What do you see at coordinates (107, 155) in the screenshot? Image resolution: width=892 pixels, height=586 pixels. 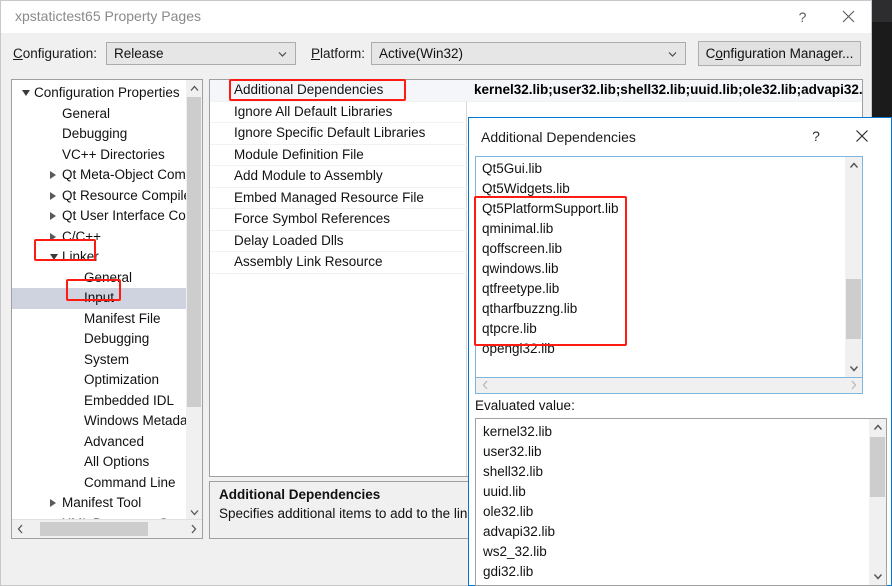 I see `tree-item-vc-directories: VC++ Directories` at bounding box center [107, 155].